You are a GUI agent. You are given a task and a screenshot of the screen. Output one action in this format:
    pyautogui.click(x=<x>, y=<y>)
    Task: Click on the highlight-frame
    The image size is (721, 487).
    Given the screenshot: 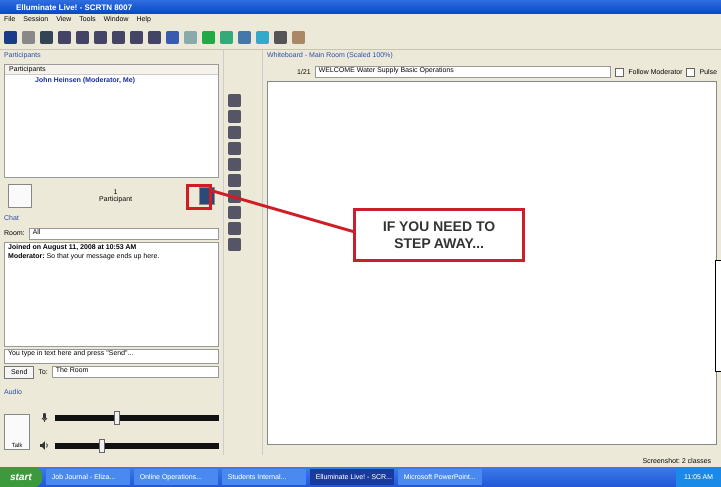 What is the action you would take?
    pyautogui.click(x=199, y=197)
    